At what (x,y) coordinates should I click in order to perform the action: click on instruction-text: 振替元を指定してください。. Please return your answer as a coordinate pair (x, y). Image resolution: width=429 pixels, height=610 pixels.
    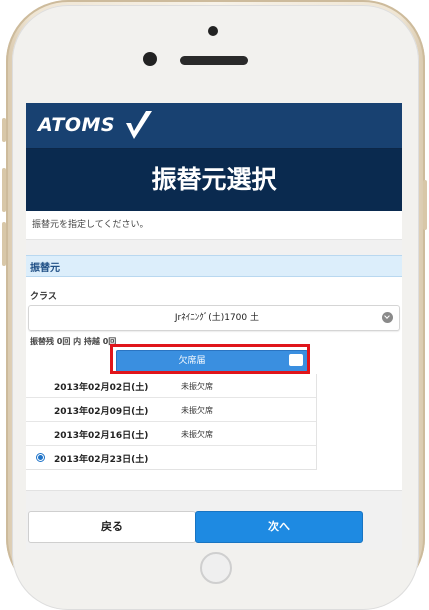
    Looking at the image, I should click on (90, 225).